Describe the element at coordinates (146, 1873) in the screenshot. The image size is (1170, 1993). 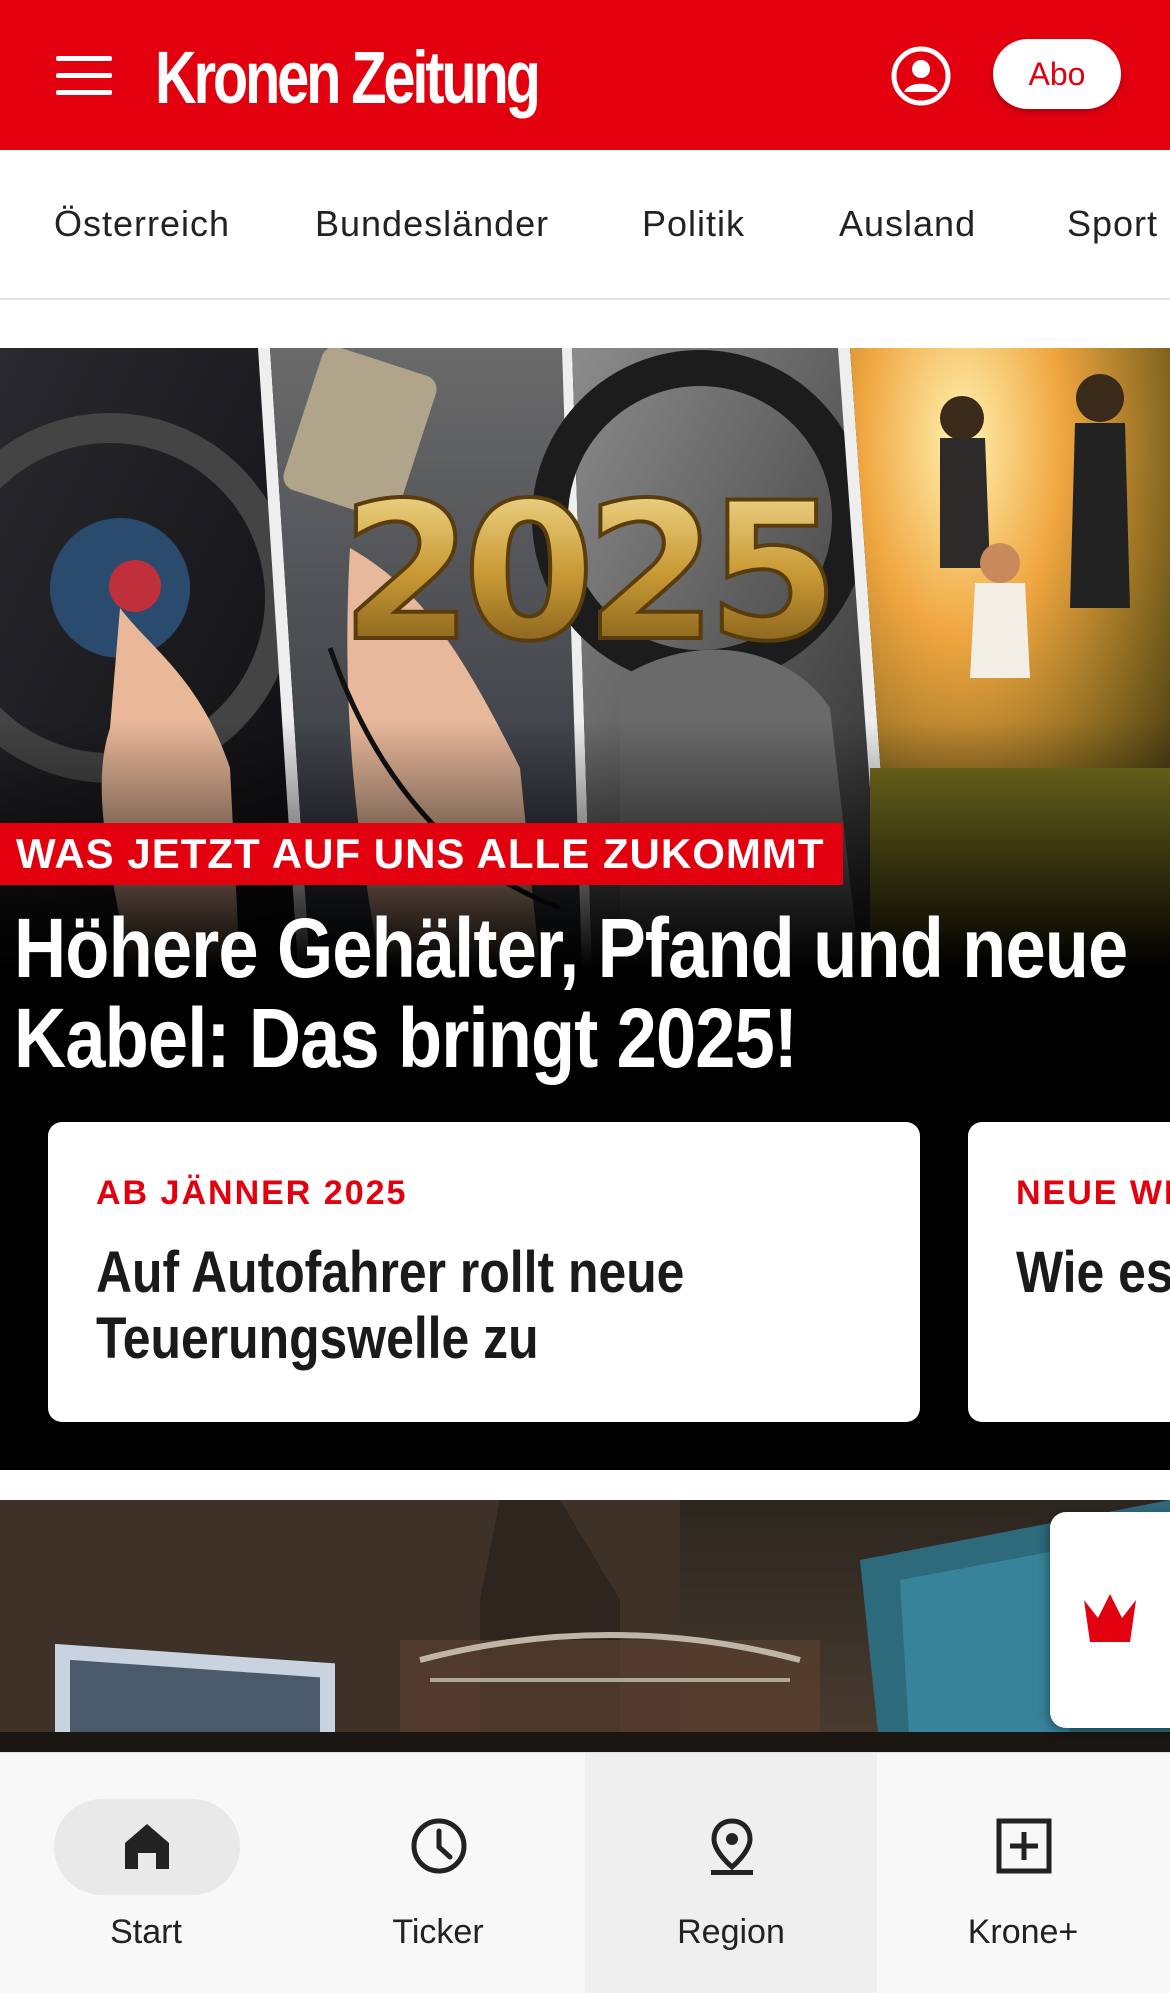
I see `bottom-nav-start: Start` at that location.